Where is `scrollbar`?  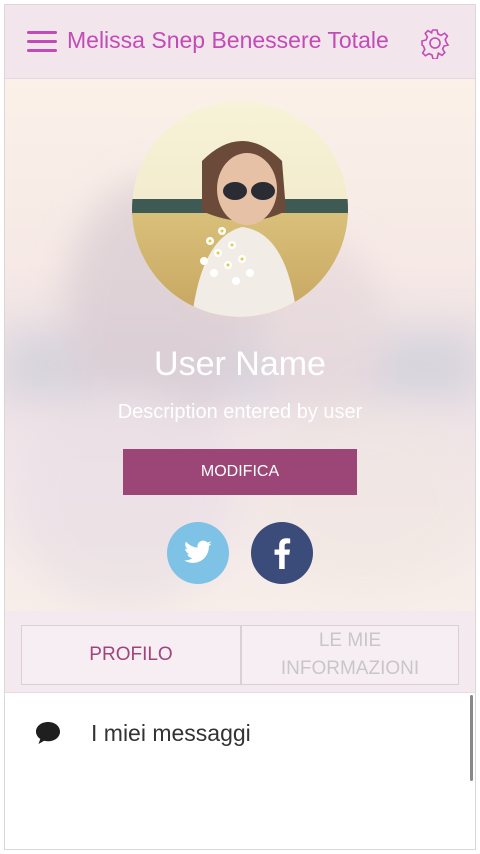
scrollbar is located at coordinates (471, 738).